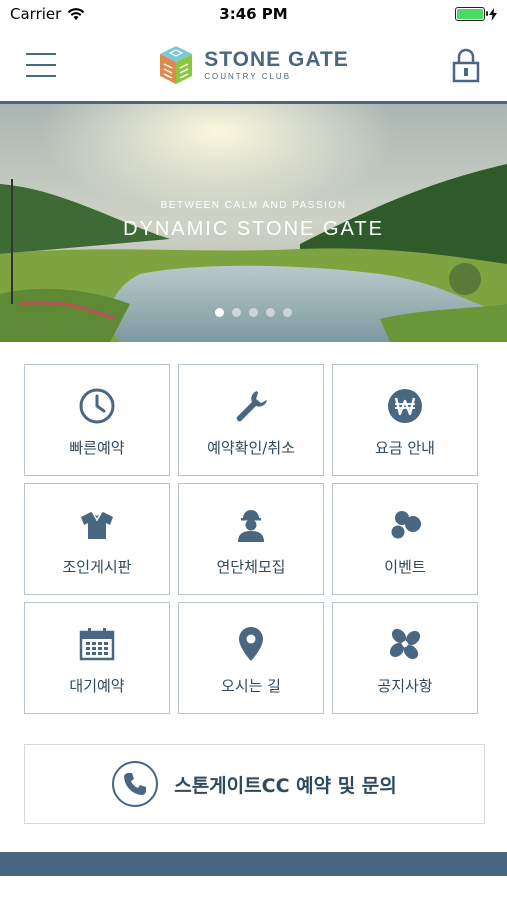  I want to click on menu-tile-join-board: 조인게시판, so click(97, 539).